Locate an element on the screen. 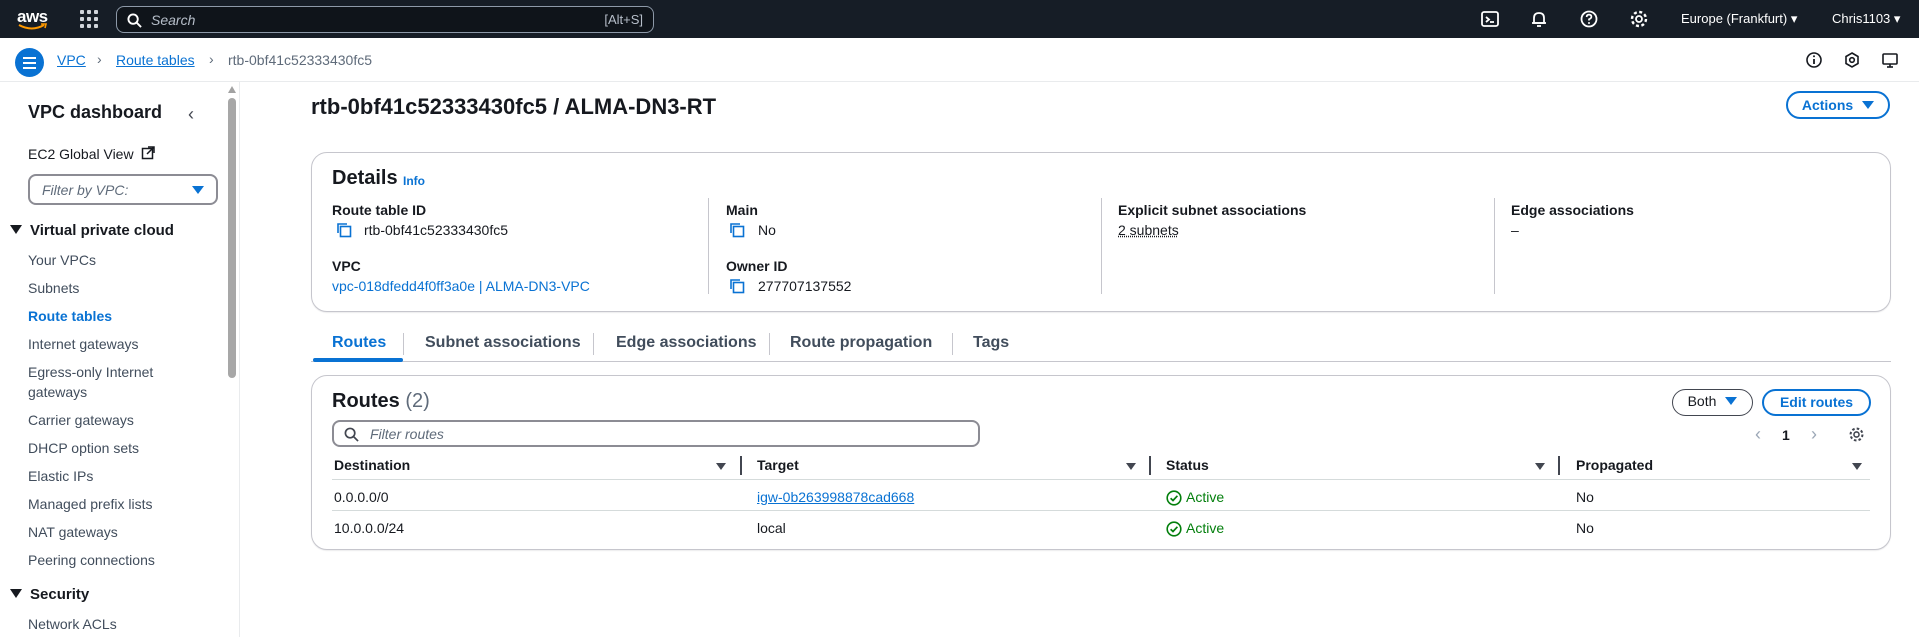 The width and height of the screenshot is (1919, 637). sidebar-item-network-acls: Network ACLs is located at coordinates (72, 624).